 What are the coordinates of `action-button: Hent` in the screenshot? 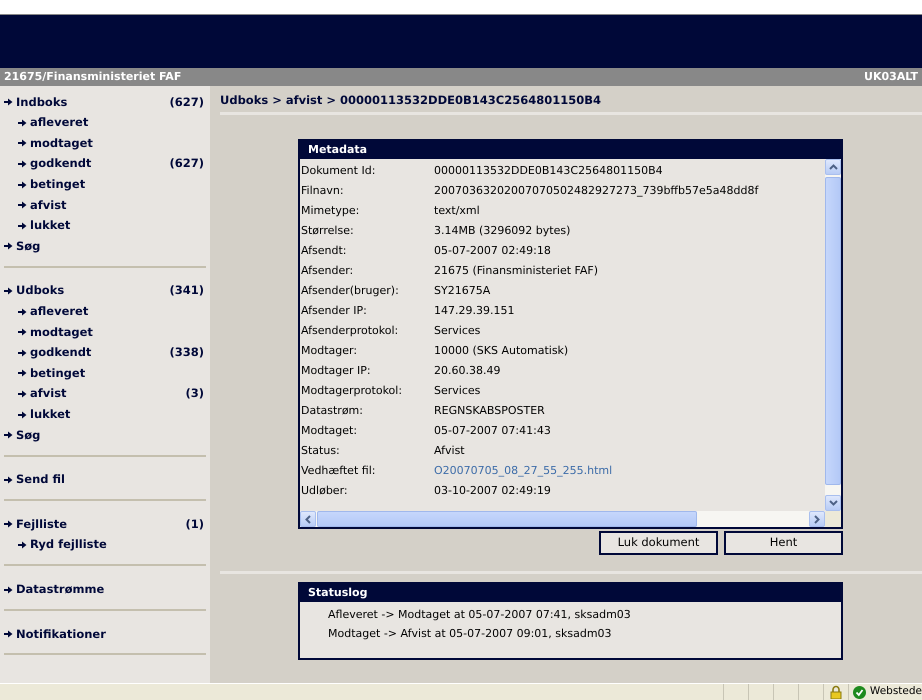 It's located at (783, 543).